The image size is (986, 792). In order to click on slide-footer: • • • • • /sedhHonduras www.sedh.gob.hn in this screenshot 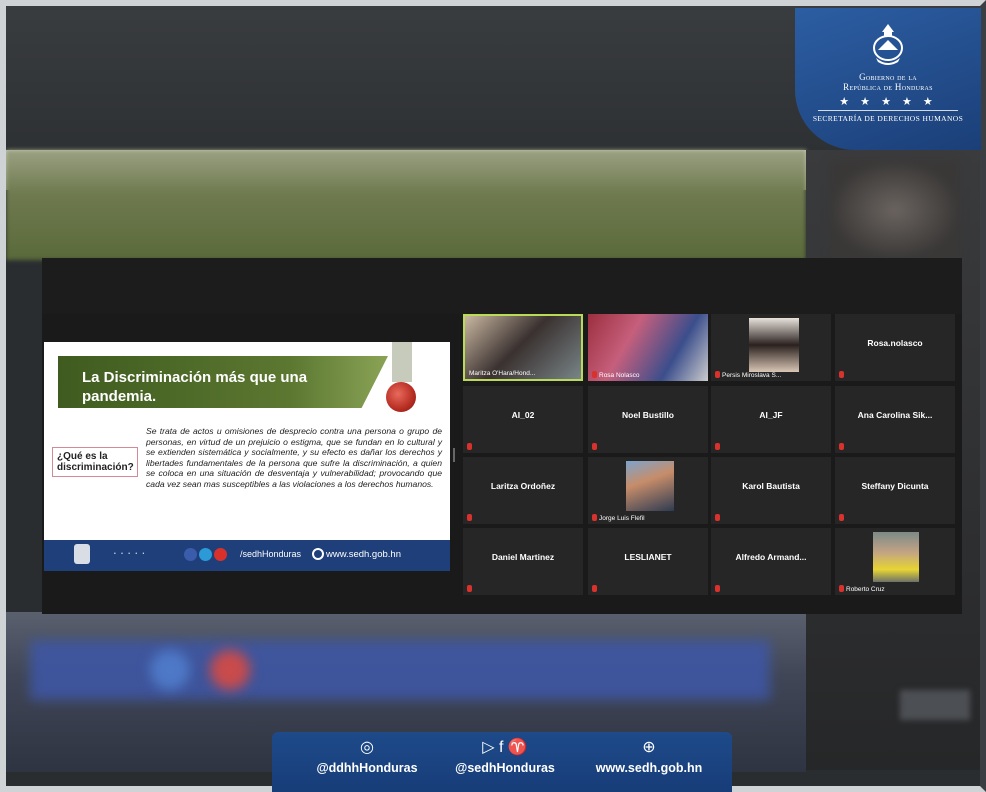, I will do `click(247, 555)`.